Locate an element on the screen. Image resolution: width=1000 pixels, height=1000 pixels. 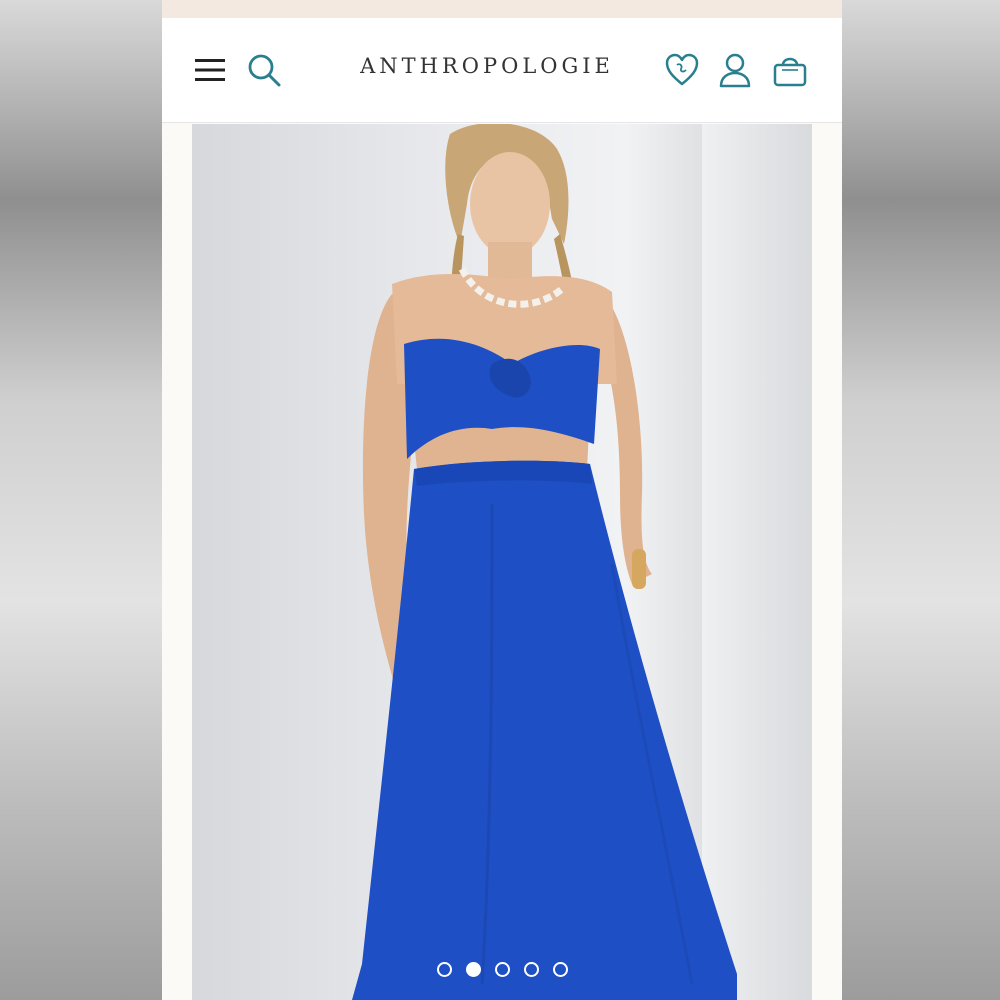
menu-icon is located at coordinates (210, 70).